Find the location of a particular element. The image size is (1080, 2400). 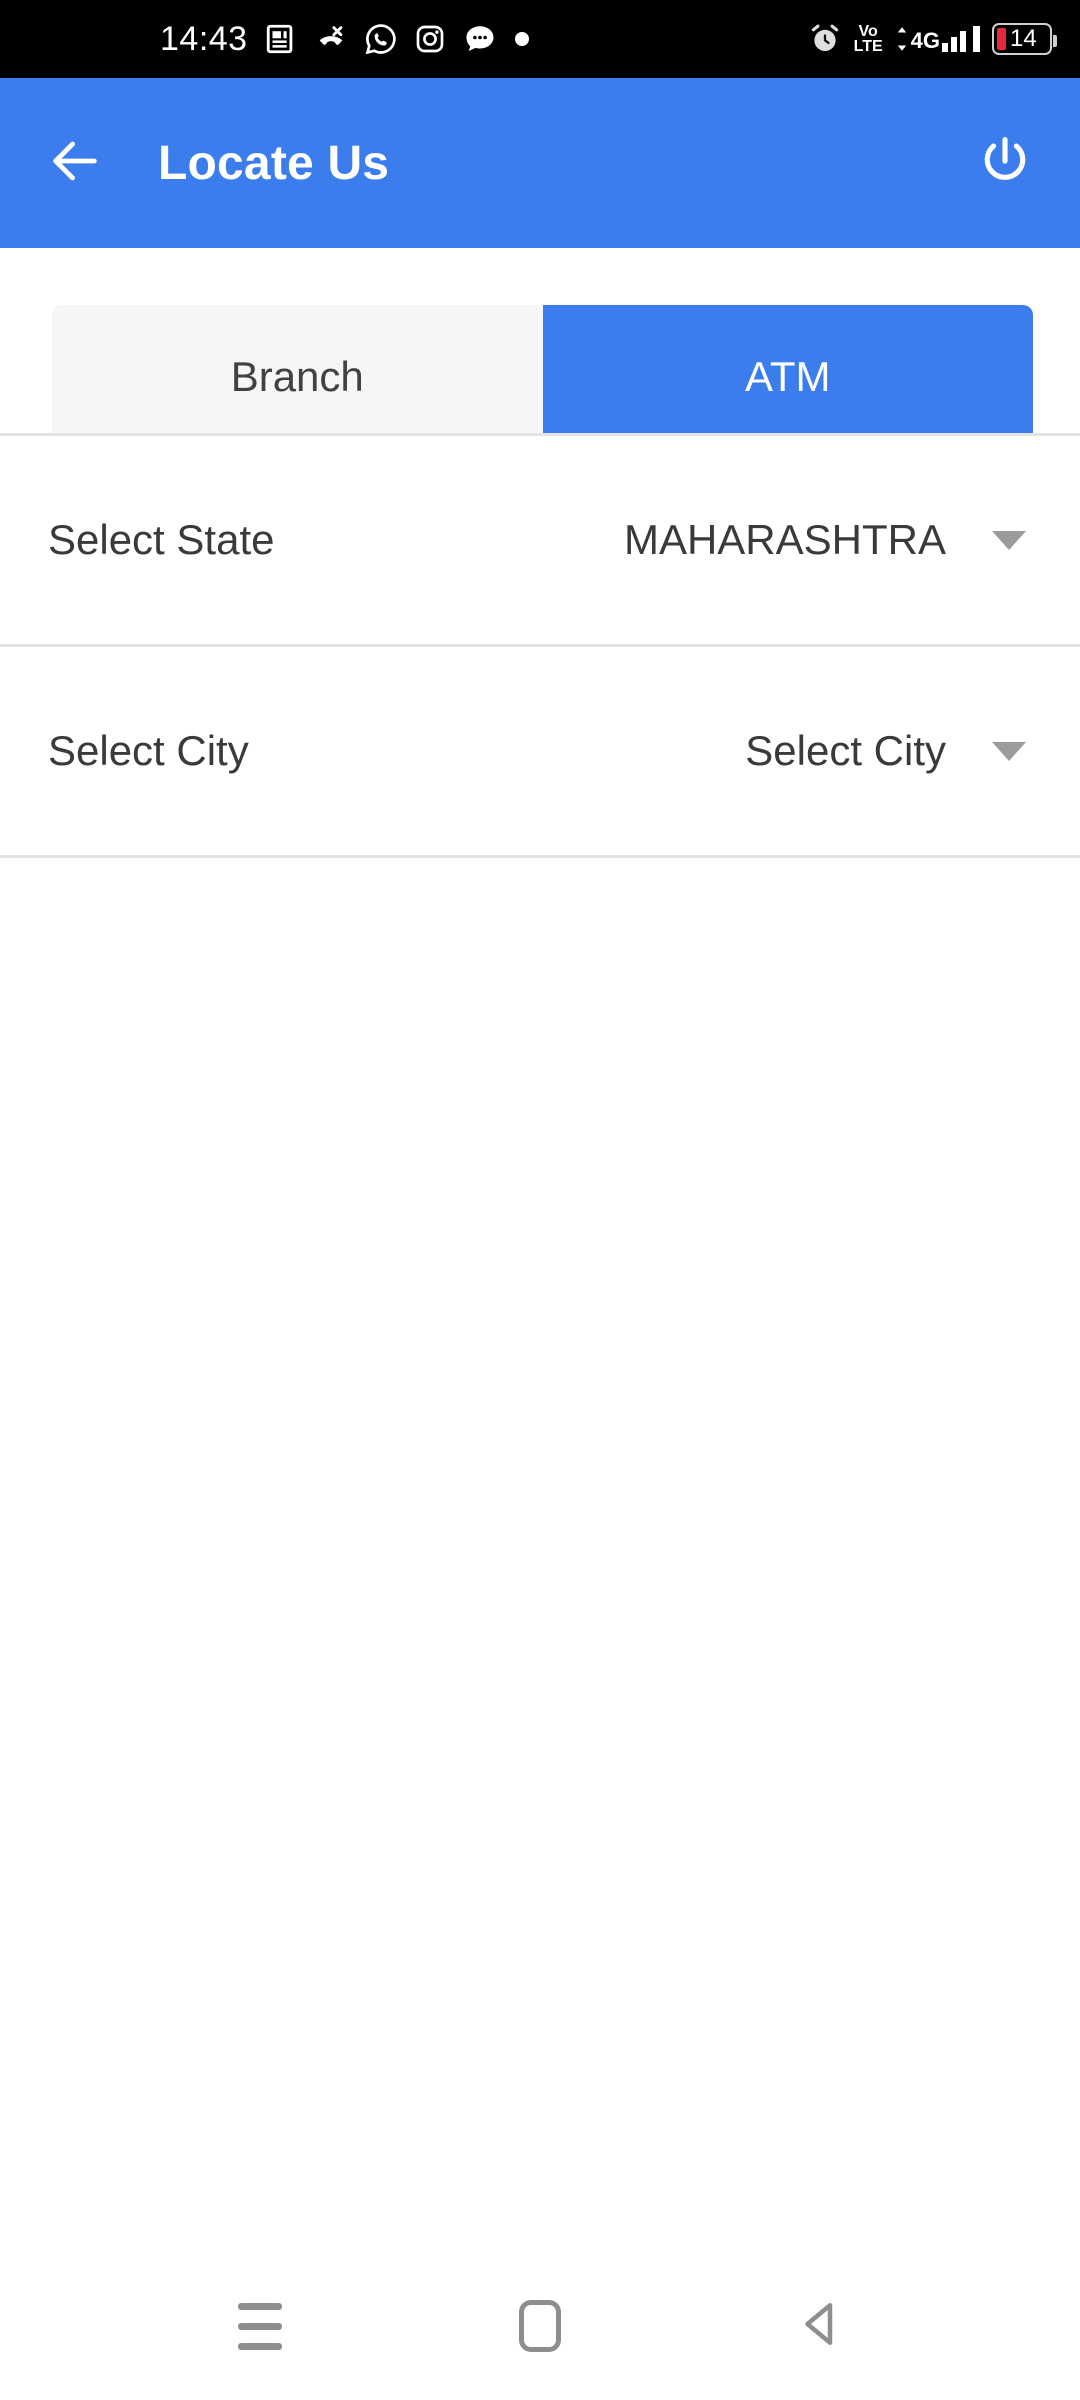

battery-level-label: 14 is located at coordinates (1023, 38).